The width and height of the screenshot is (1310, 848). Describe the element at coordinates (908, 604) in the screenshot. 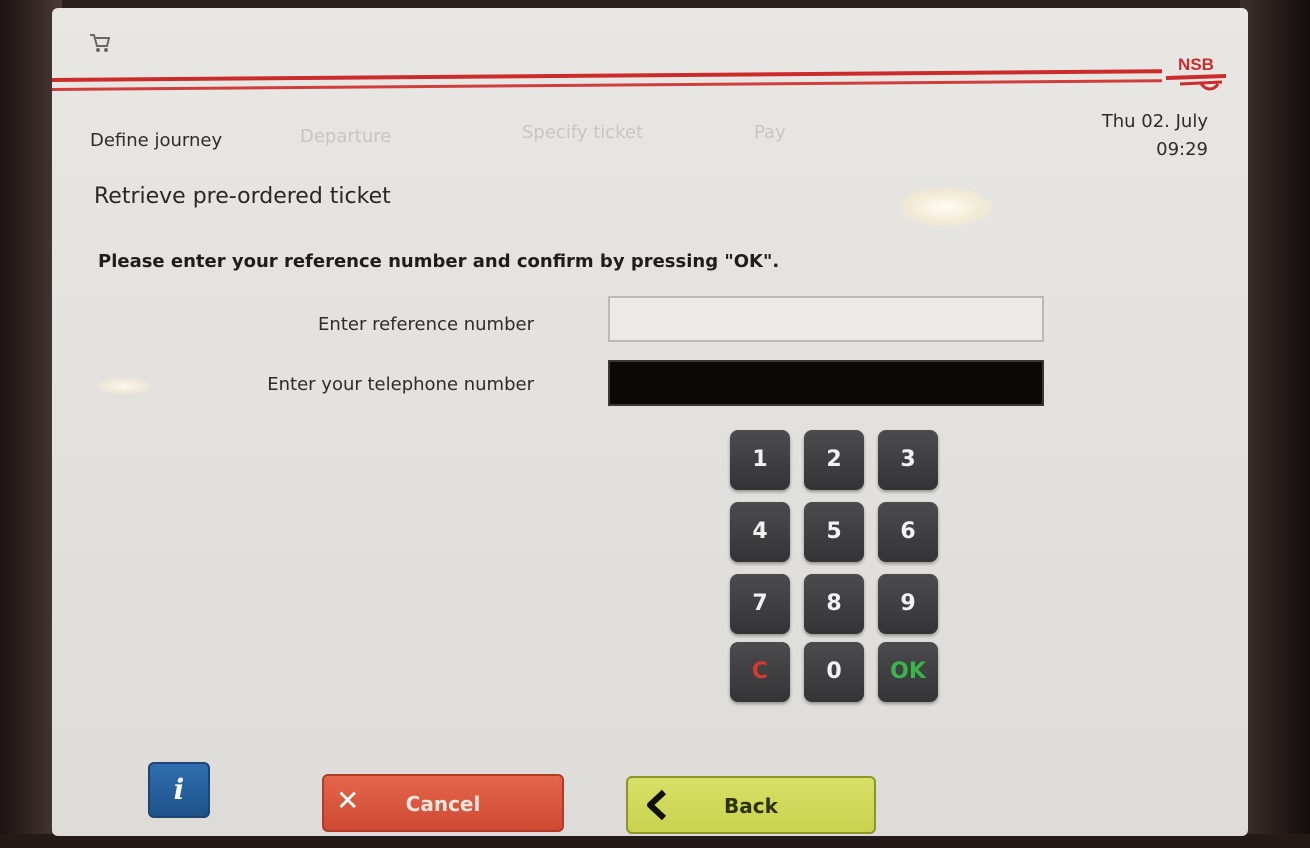

I see `keypad-key-9: 9` at that location.